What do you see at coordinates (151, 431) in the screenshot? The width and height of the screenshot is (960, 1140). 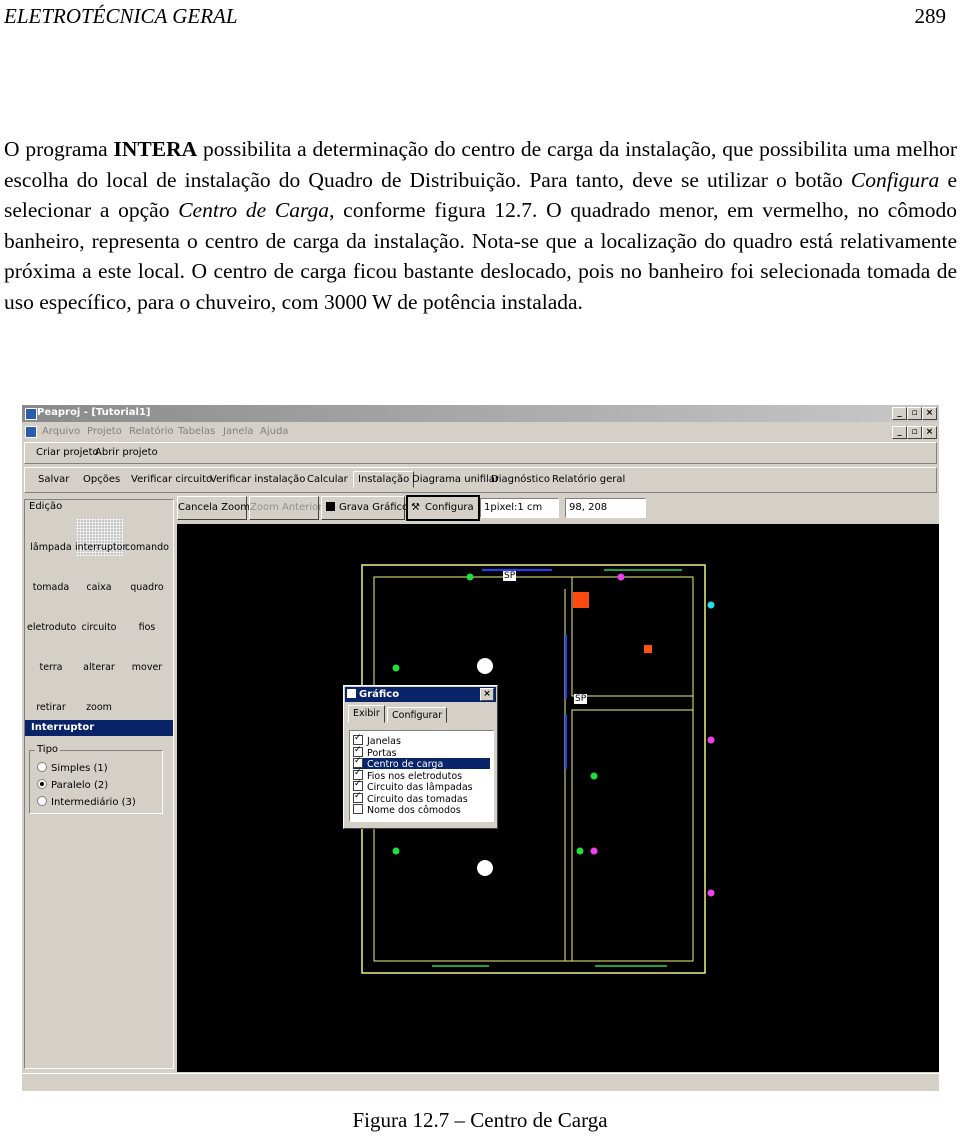 I see `menu-relatorio: Relatório` at bounding box center [151, 431].